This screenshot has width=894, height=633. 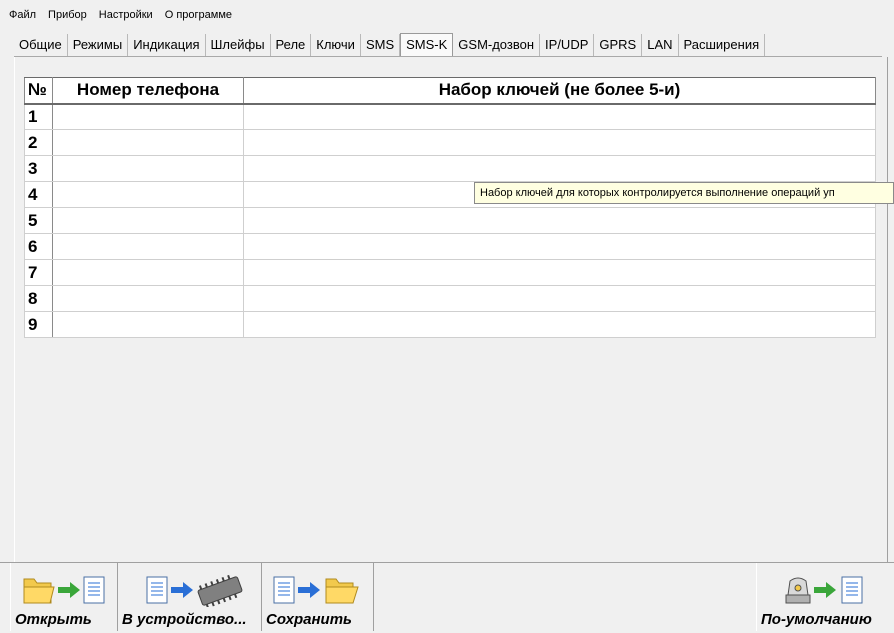 What do you see at coordinates (38, 116) in the screenshot?
I see `row-number: 1` at bounding box center [38, 116].